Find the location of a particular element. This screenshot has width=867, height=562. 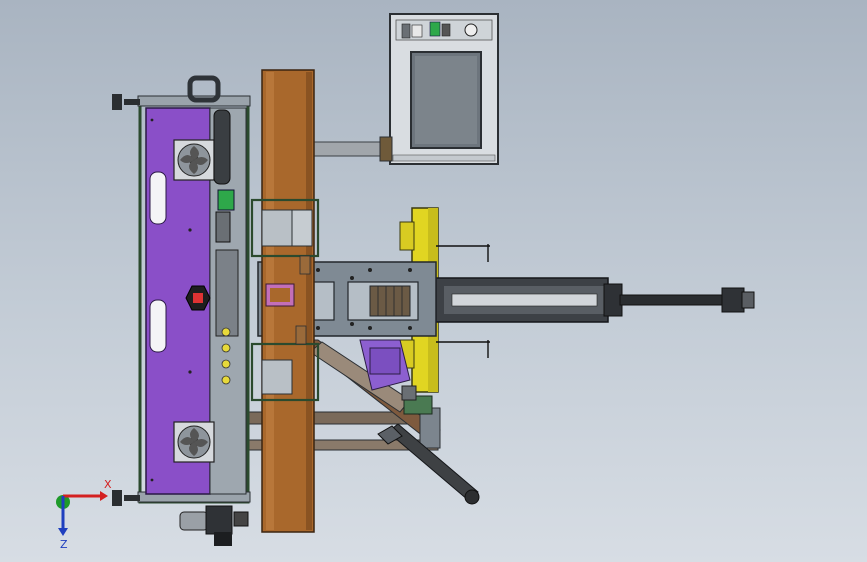

control-arm is located at coordinates (352, 149).